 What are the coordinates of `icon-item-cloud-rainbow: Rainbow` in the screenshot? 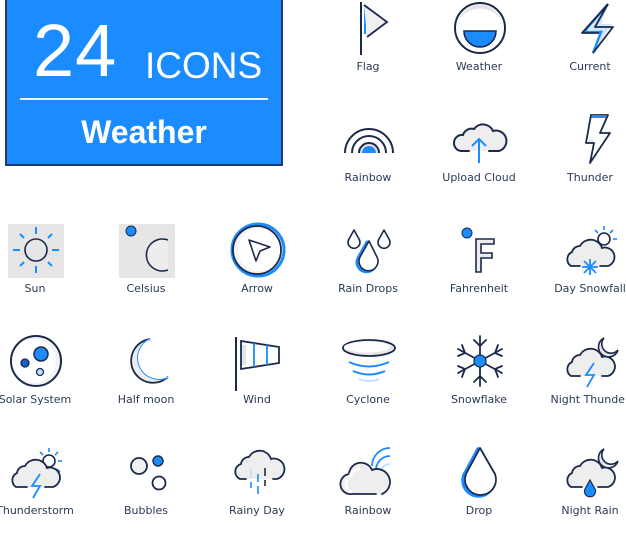 It's located at (368, 494).